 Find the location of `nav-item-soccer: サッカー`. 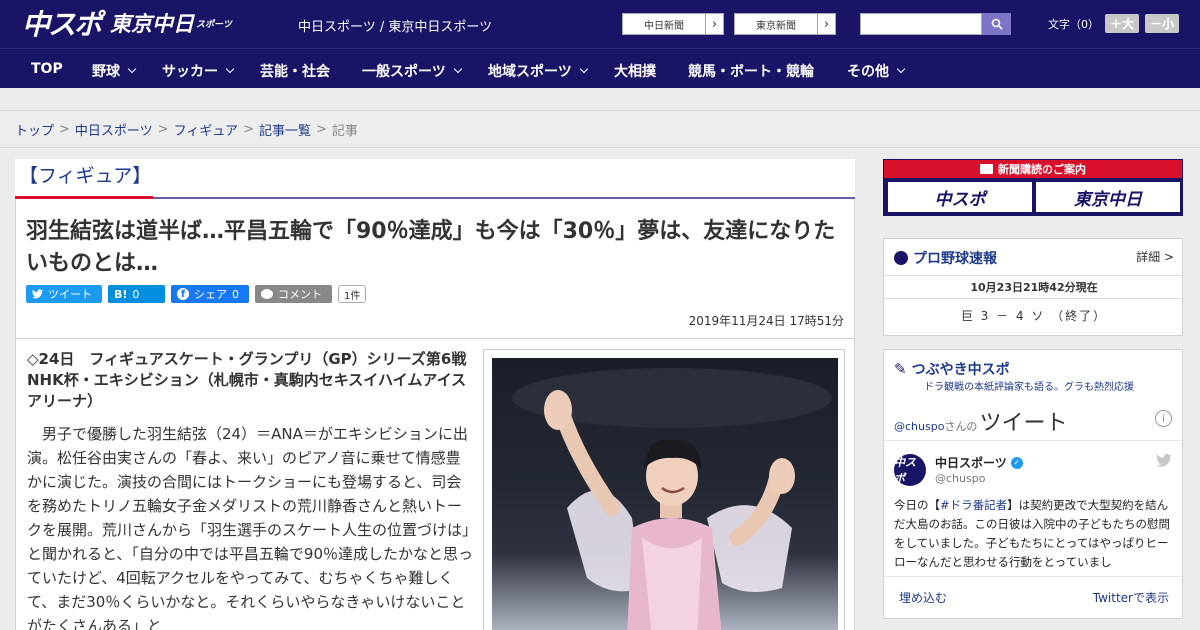

nav-item-soccer: サッカー is located at coordinates (198, 71).